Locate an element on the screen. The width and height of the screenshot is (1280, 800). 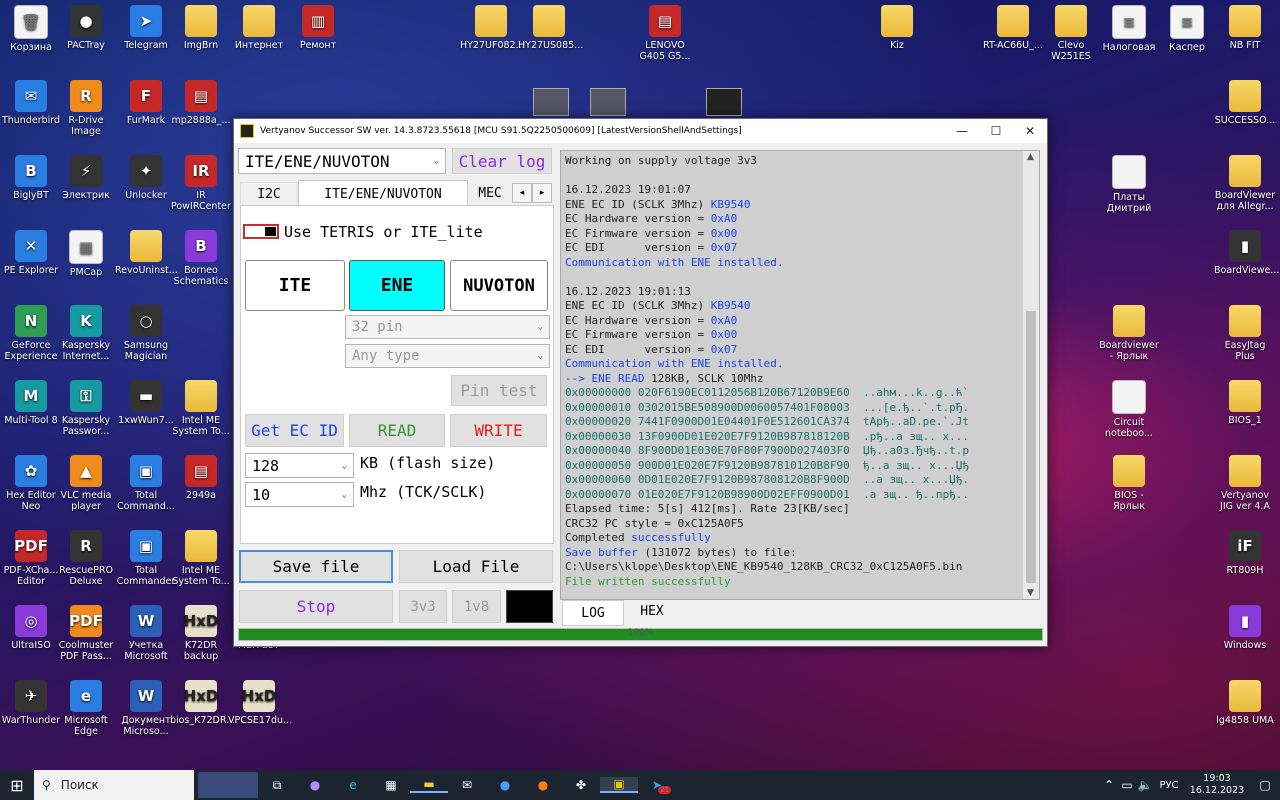
store-icon: ▦ is located at coordinates (391, 785).